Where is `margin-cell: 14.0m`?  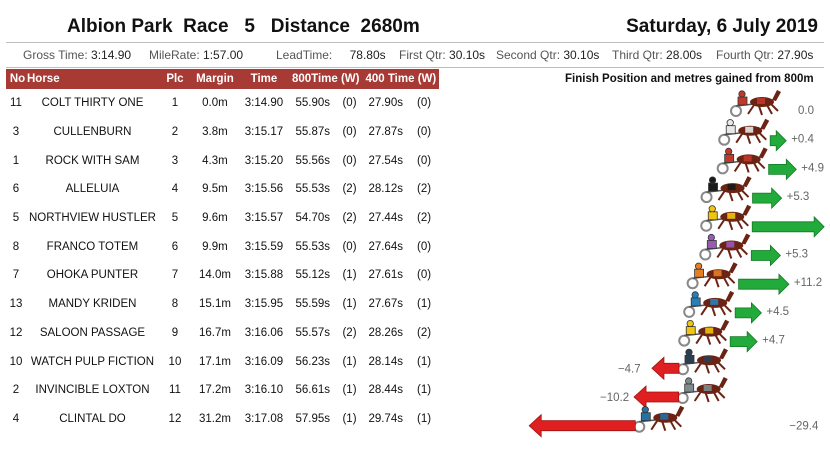 margin-cell: 14.0m is located at coordinates (214, 275).